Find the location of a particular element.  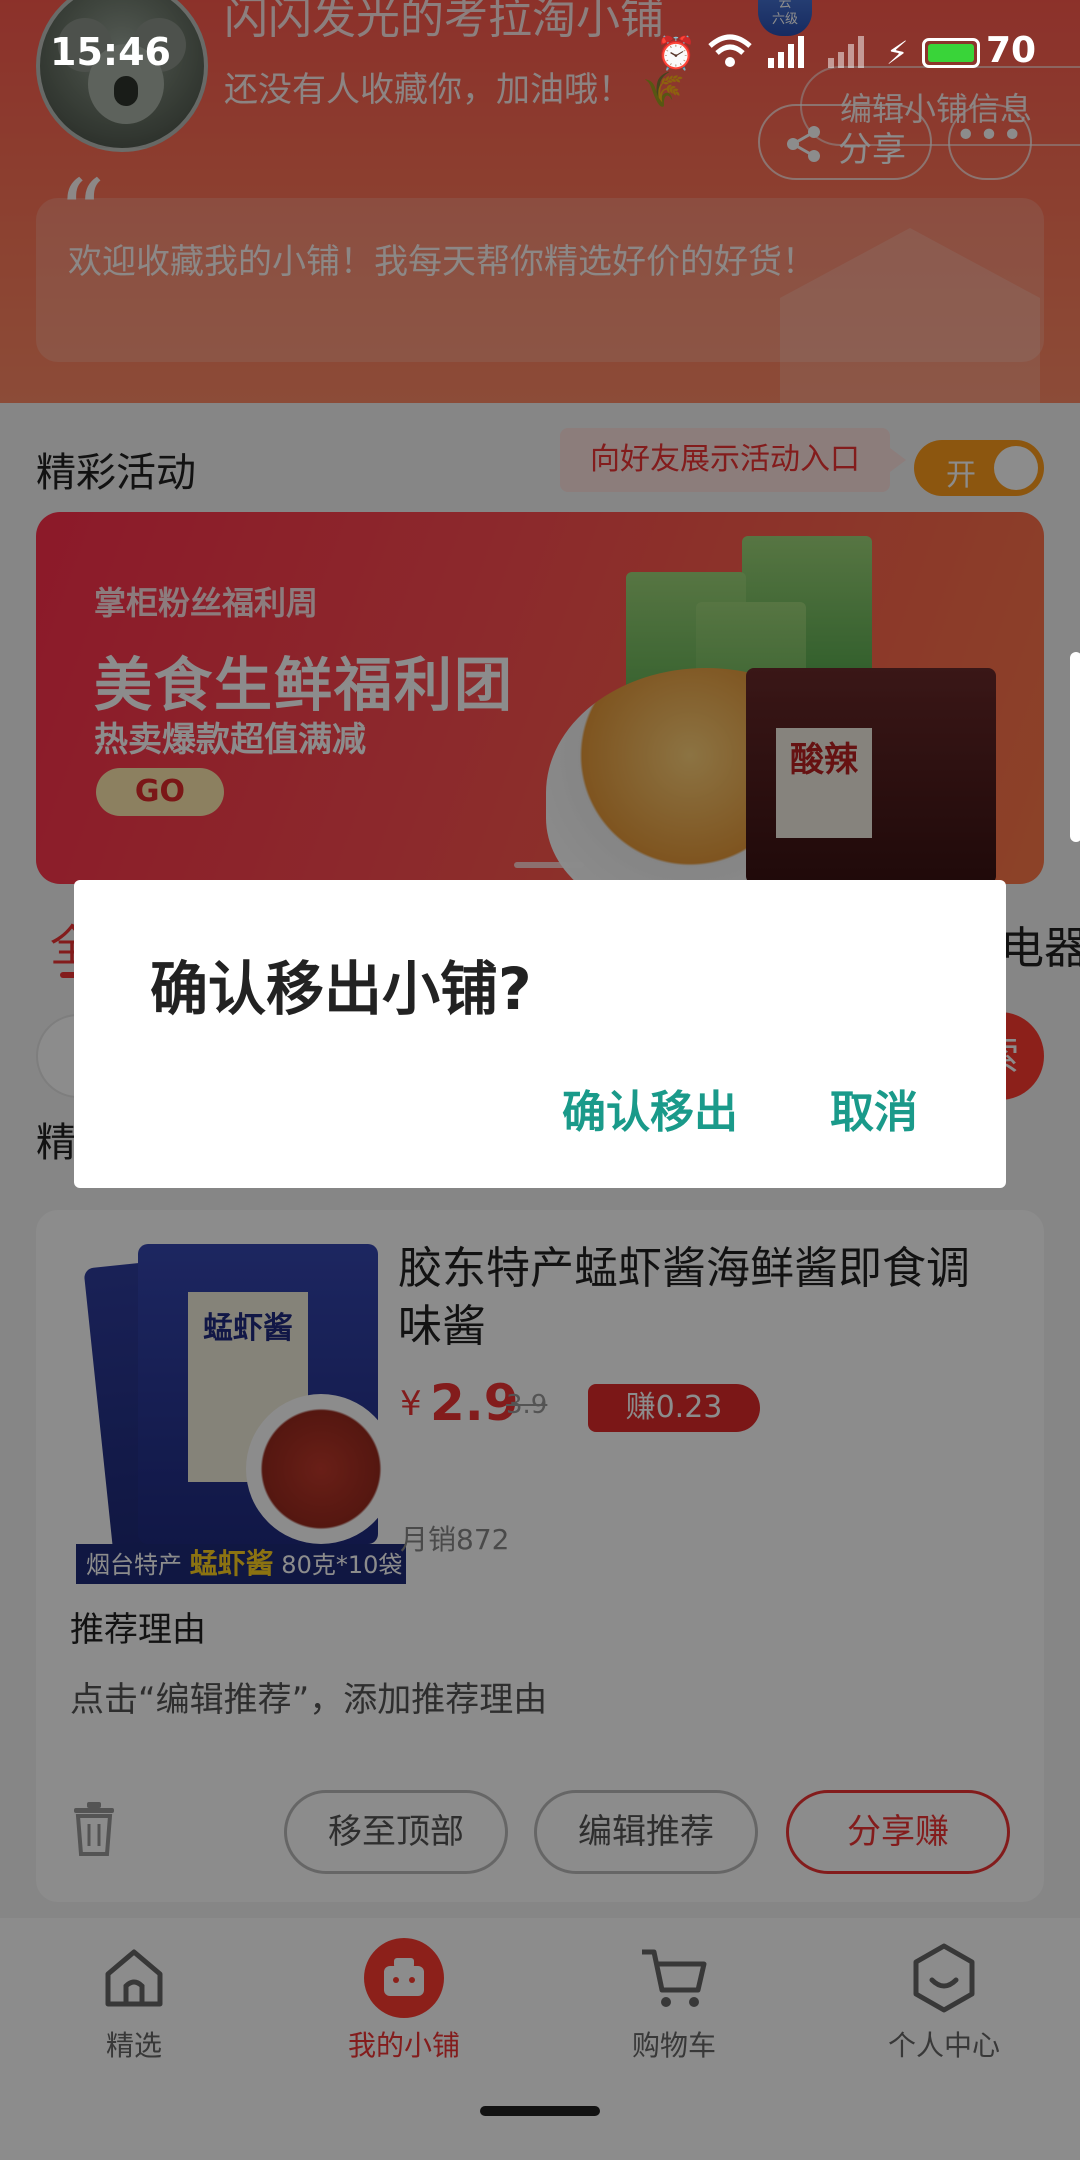

charging-icon: ⚡ is located at coordinates (897, 53).